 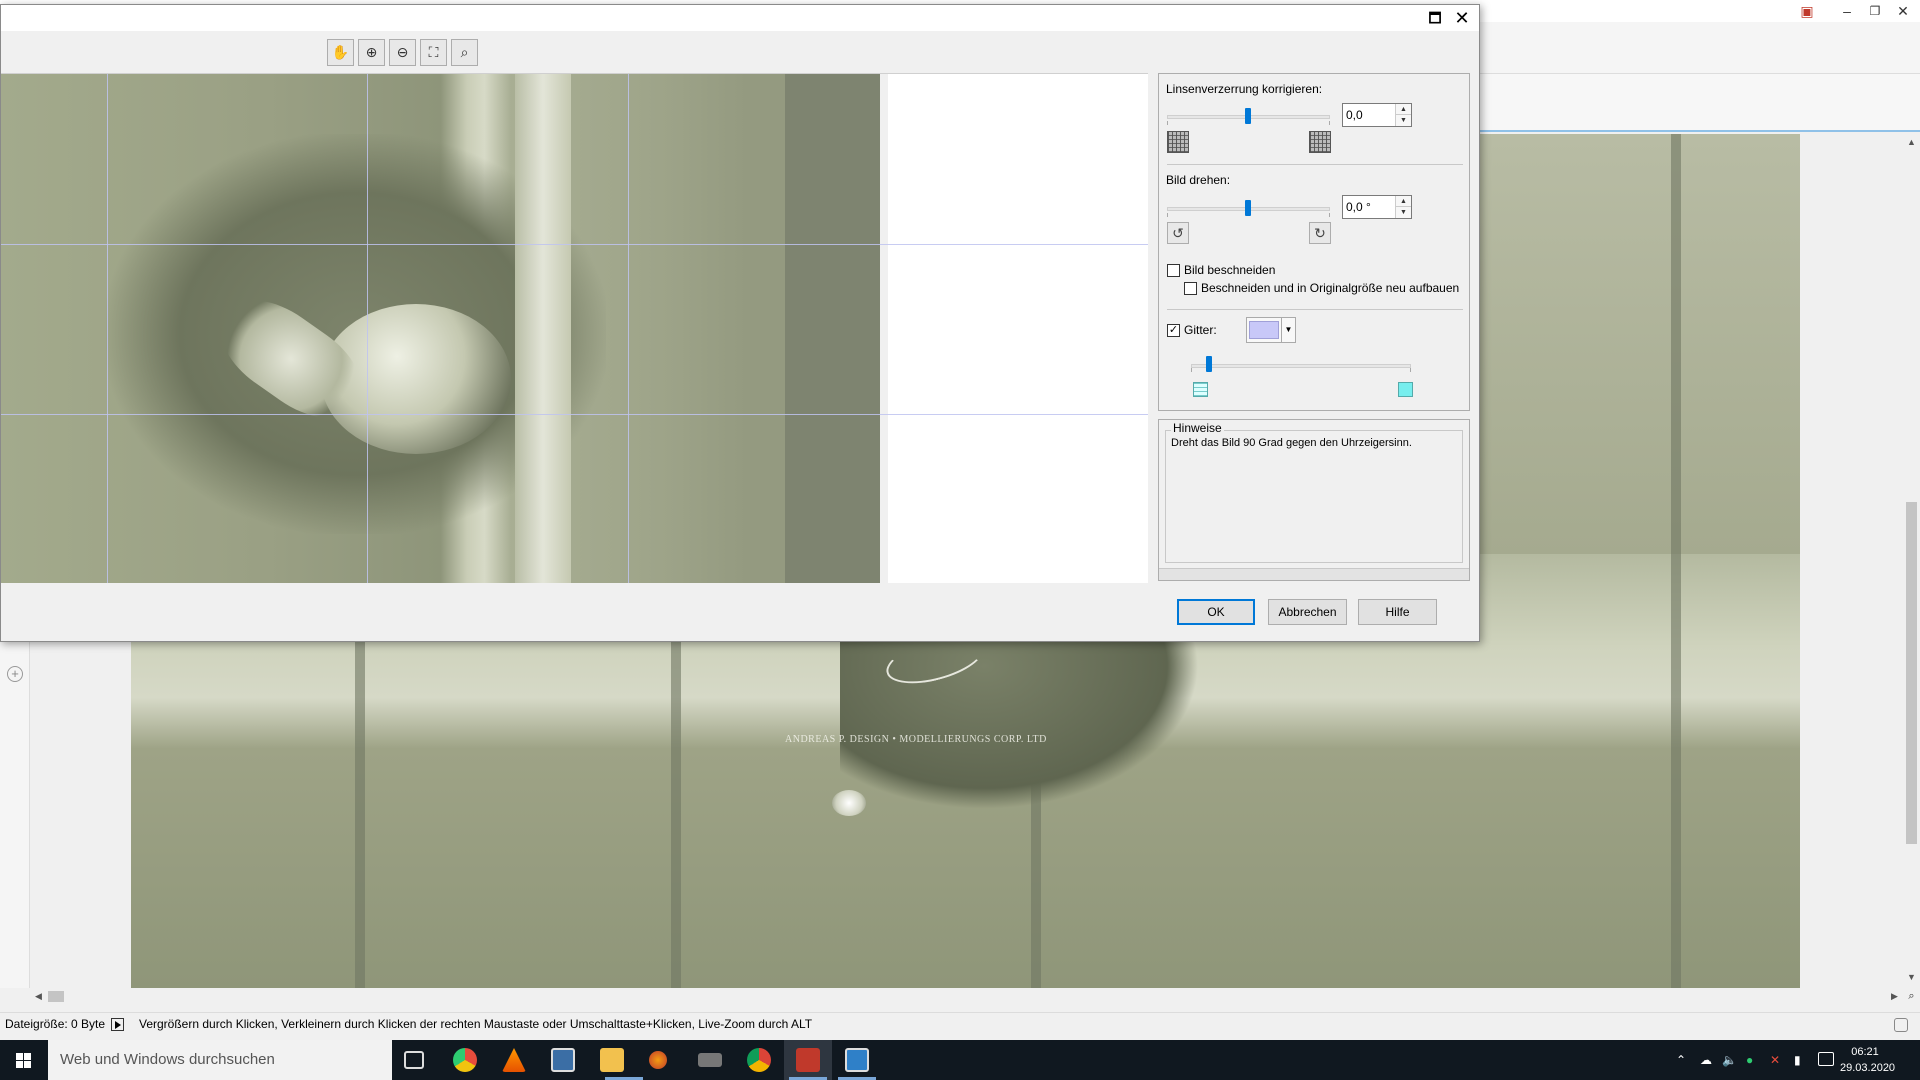 I want to click on tray-chevron-icon: ⌃, so click(x=1681, y=1060).